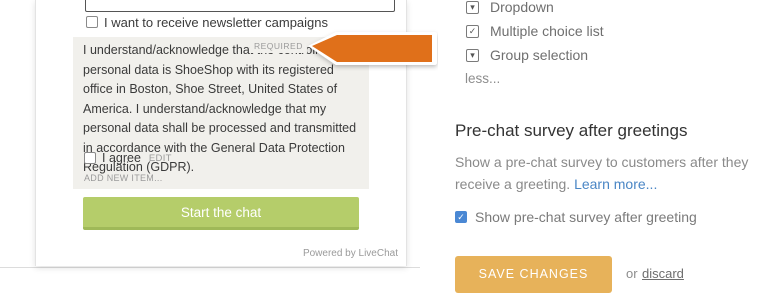 Image resolution: width=770 pixels, height=300 pixels. What do you see at coordinates (539, 55) in the screenshot?
I see `option-label-group-selection: Group selection` at bounding box center [539, 55].